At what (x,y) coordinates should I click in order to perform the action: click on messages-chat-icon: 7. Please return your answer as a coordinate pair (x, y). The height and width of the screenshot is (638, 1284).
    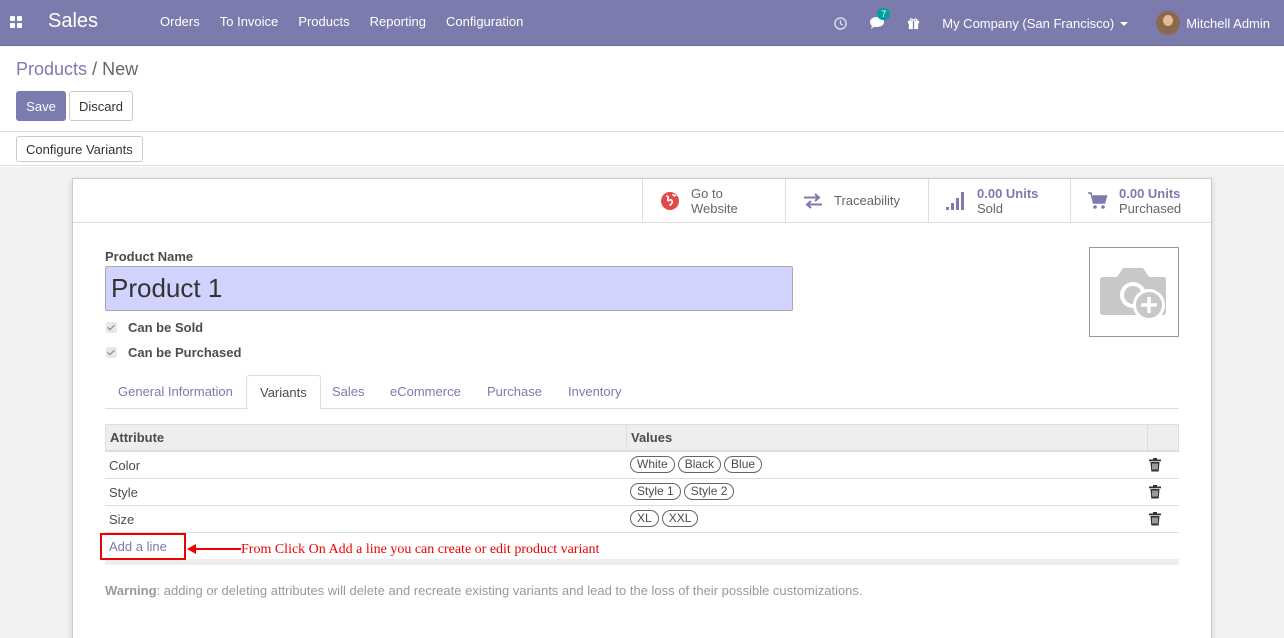
    Looking at the image, I should click on (880, 19).